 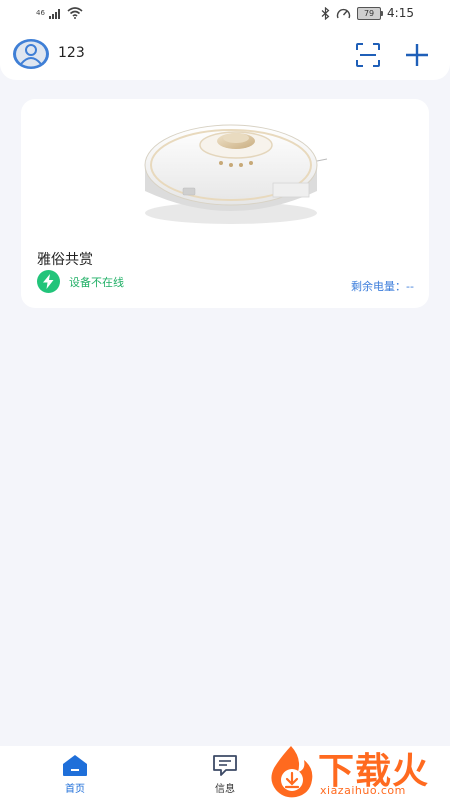 I want to click on speed-icon, so click(x=343, y=13).